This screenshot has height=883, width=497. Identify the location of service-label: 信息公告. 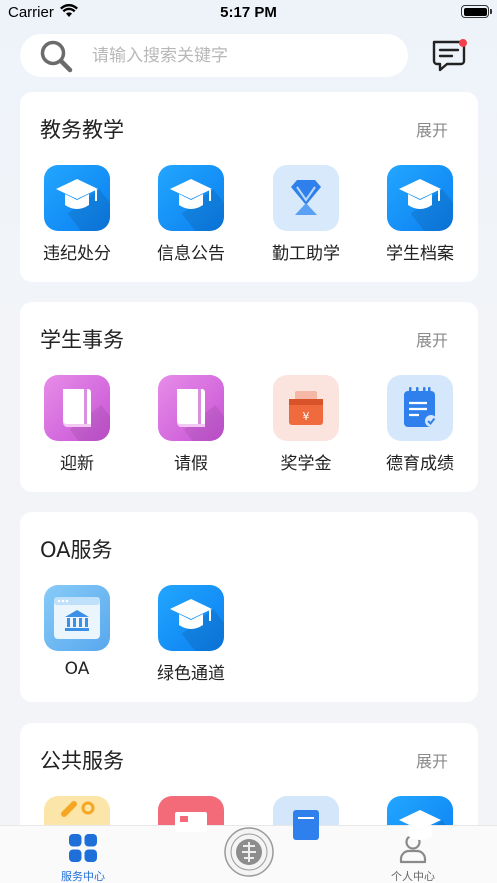
(191, 254).